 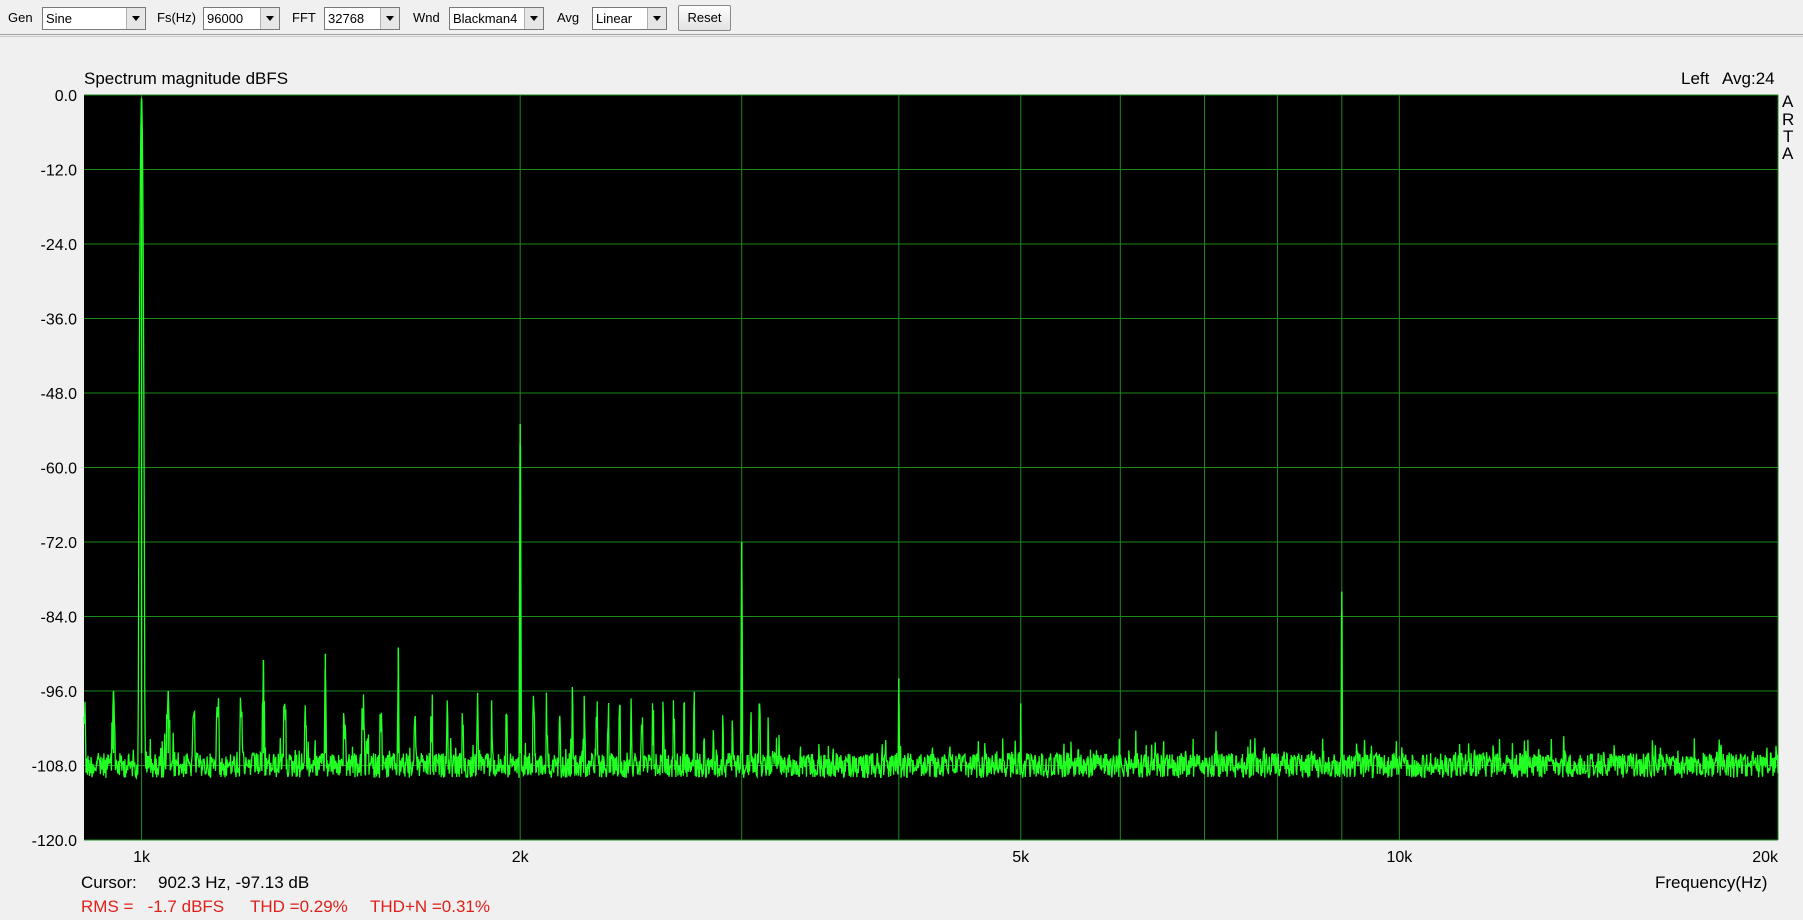 What do you see at coordinates (1748, 78) in the screenshot?
I see `avg-count: Avg:24` at bounding box center [1748, 78].